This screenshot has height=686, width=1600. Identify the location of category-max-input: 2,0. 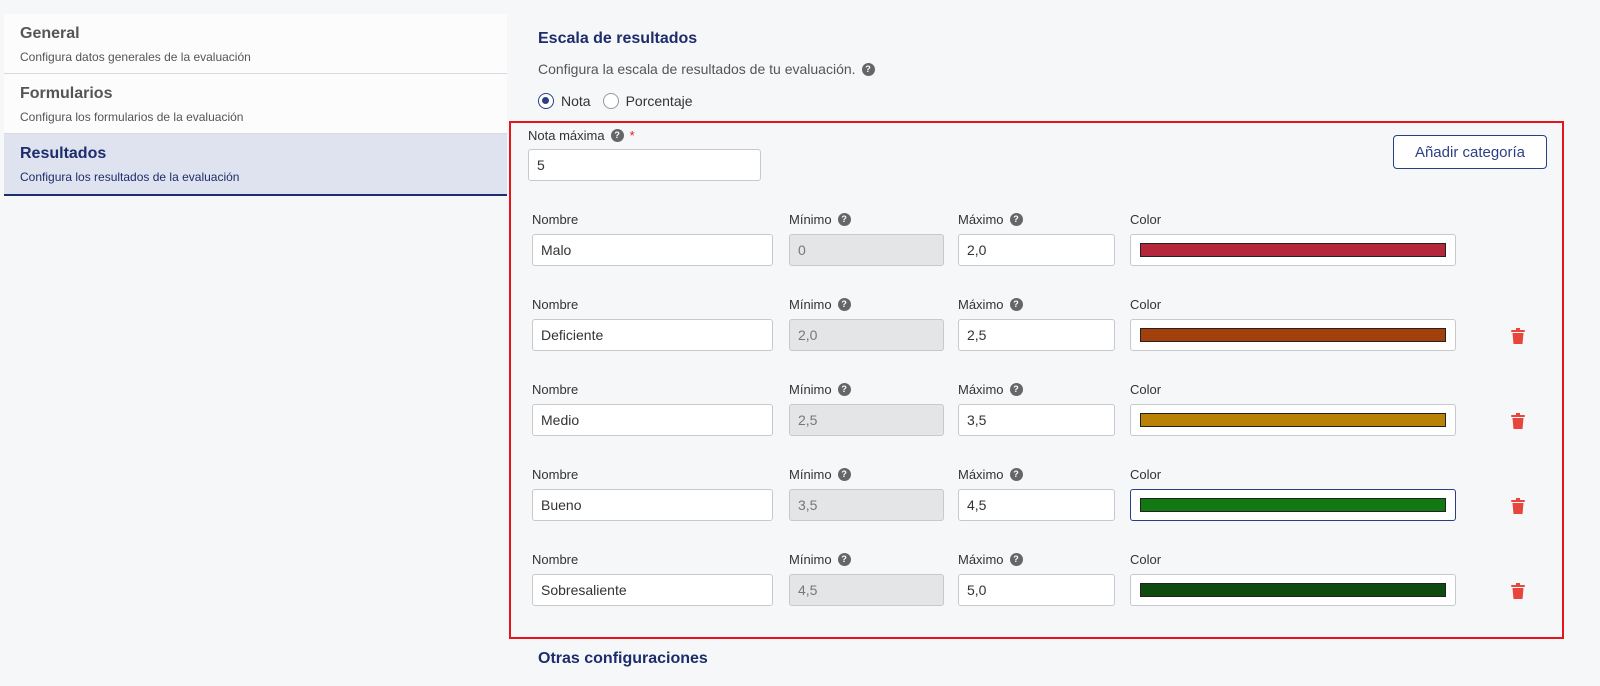
(1036, 250).